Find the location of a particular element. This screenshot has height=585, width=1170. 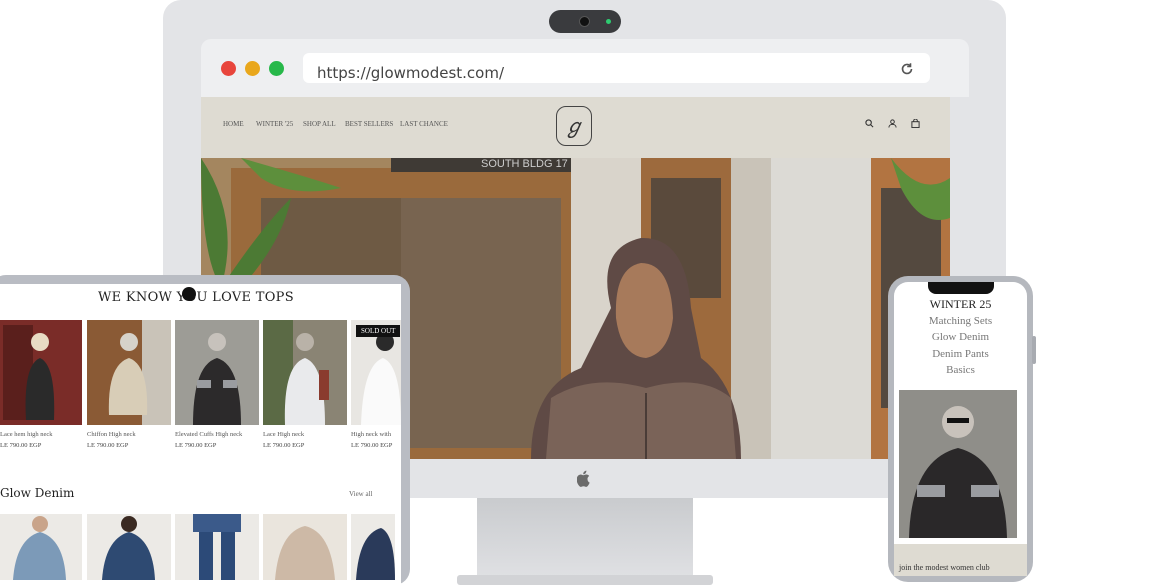

product-price-4: LE 790.00 EGP is located at coordinates (284, 445).